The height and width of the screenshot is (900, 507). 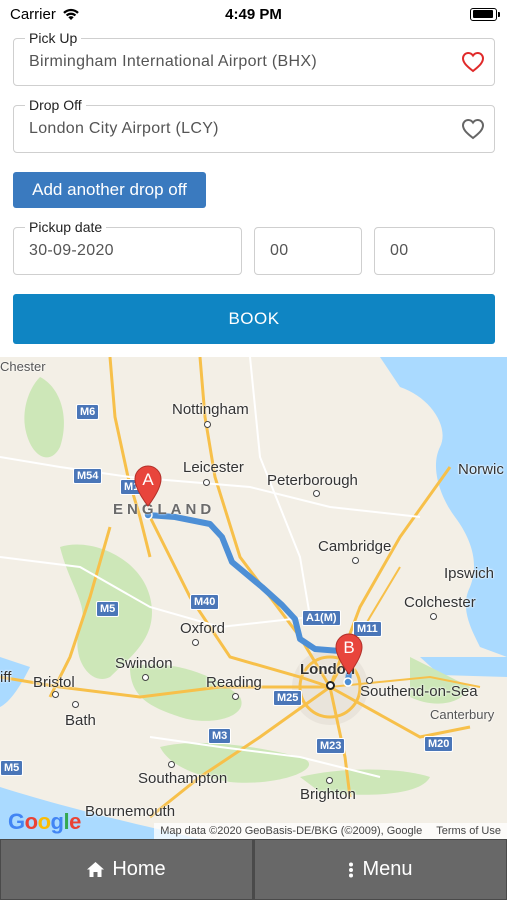 I want to click on minute-value: 00, so click(x=399, y=250).